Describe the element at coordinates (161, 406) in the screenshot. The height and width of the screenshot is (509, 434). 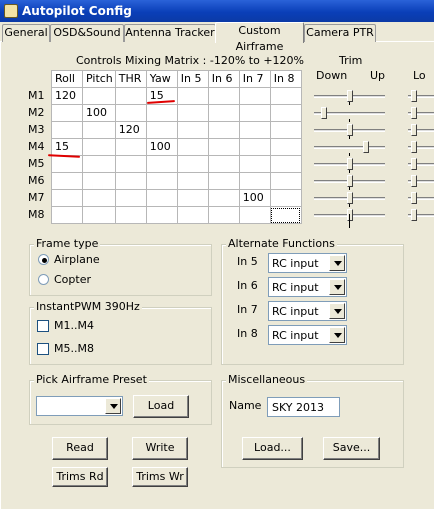
I see `preset-load-button: Load` at that location.